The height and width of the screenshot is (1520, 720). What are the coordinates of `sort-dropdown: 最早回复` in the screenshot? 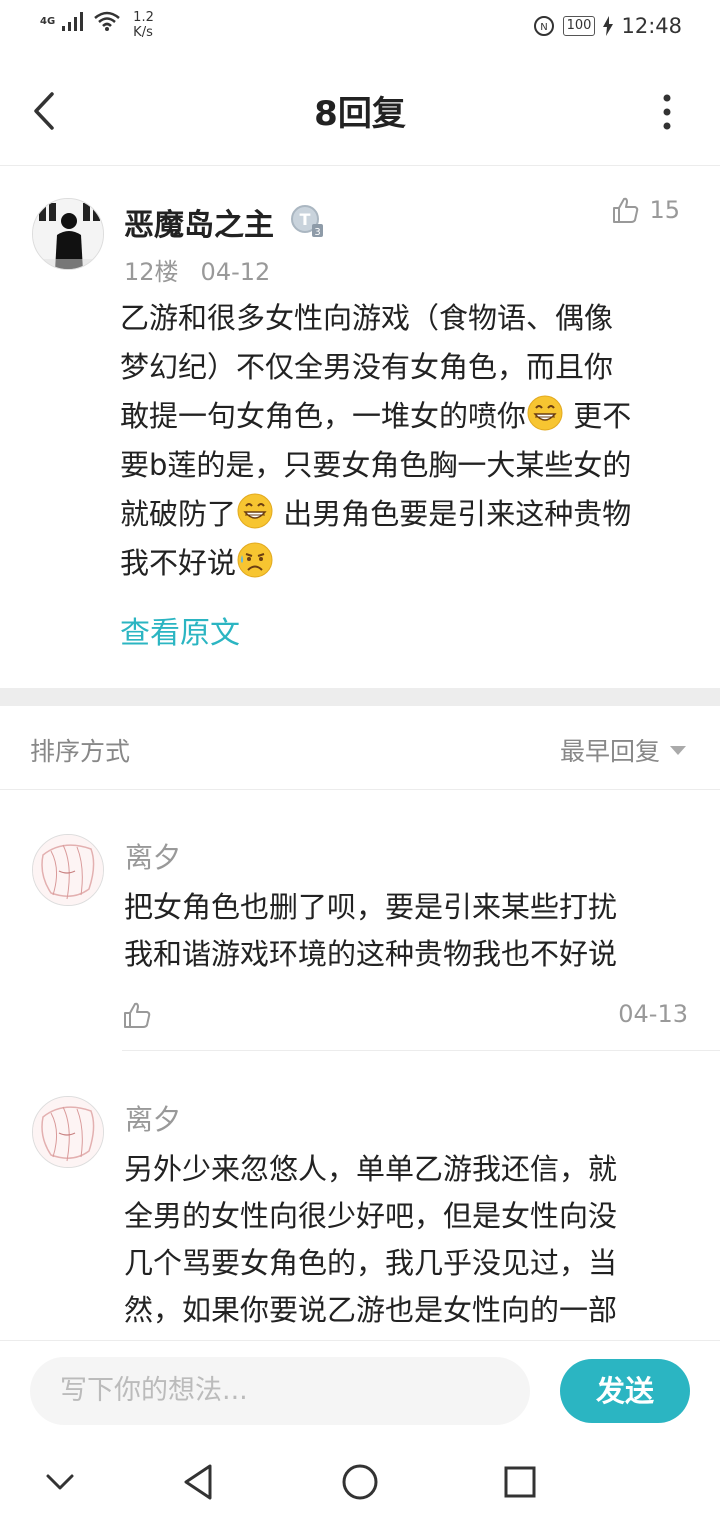 It's located at (623, 750).